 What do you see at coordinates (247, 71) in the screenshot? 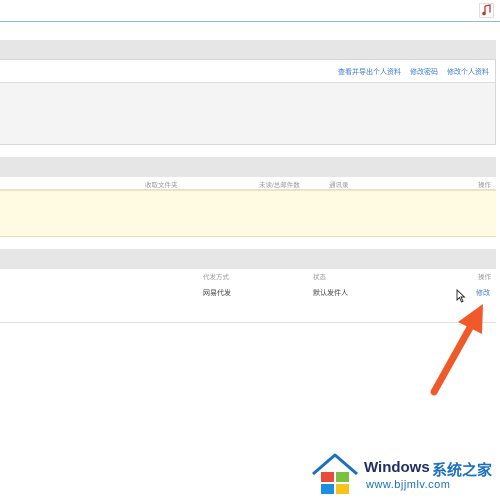
I see `profile-links-row: 查看并导出个人资料 修改密码 修改个人资料` at bounding box center [247, 71].